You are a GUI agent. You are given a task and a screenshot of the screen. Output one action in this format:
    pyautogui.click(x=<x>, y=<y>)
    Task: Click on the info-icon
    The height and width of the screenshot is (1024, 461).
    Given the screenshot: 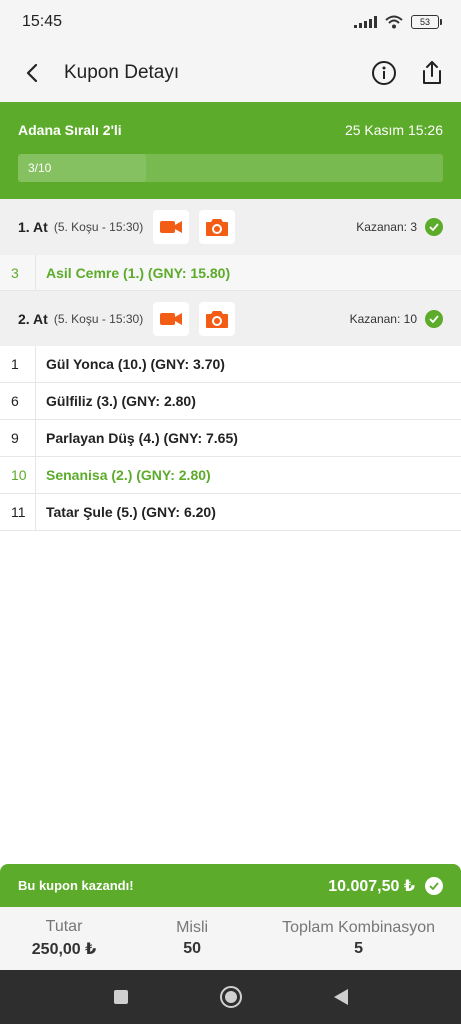 What is the action you would take?
    pyautogui.click(x=384, y=73)
    